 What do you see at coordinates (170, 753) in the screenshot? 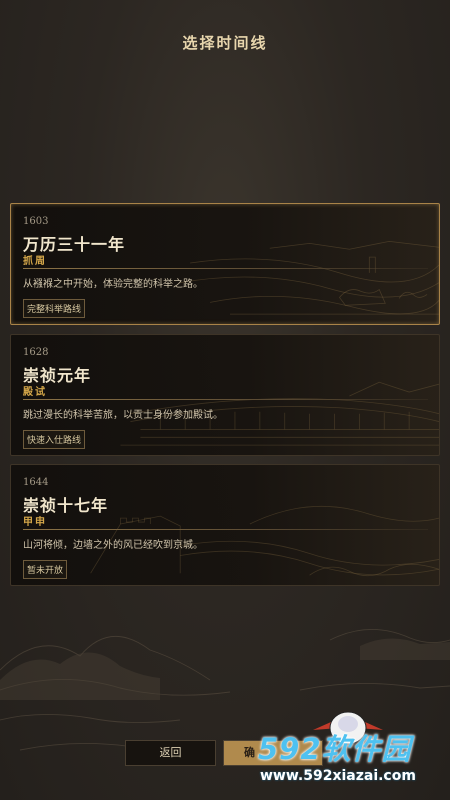
I see `back-button: 返回` at bounding box center [170, 753].